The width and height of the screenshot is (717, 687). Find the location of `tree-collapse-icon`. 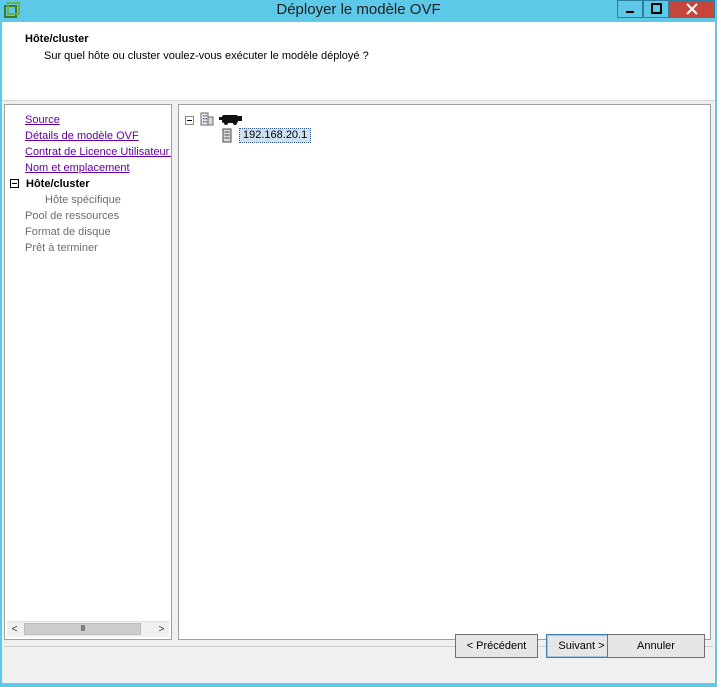

tree-collapse-icon is located at coordinates (189, 120).